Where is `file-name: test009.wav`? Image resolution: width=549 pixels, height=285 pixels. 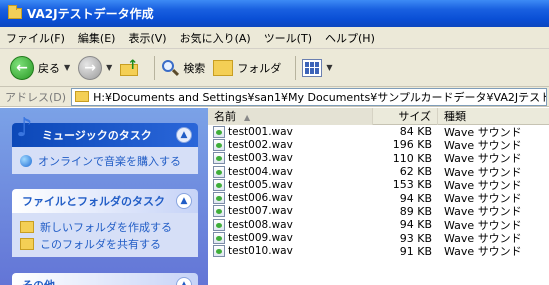
file-name: test009.wav is located at coordinates (260, 238).